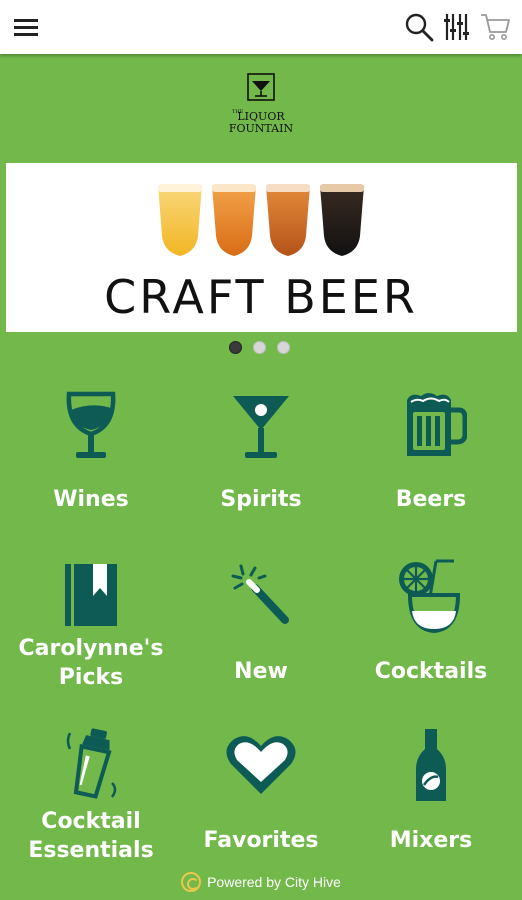  I want to click on heart-icon, so click(261, 765).